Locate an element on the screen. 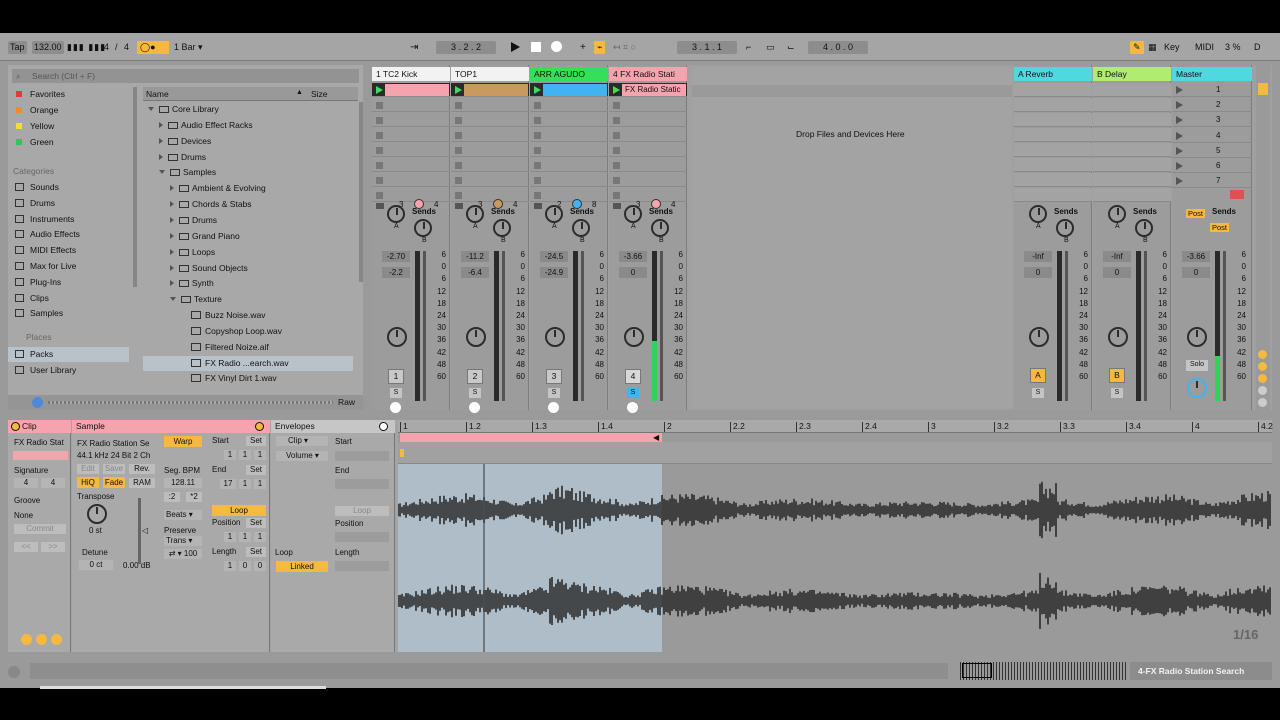  reenable-automation-icon: ↤ ⌗ ○ is located at coordinates (624, 47).